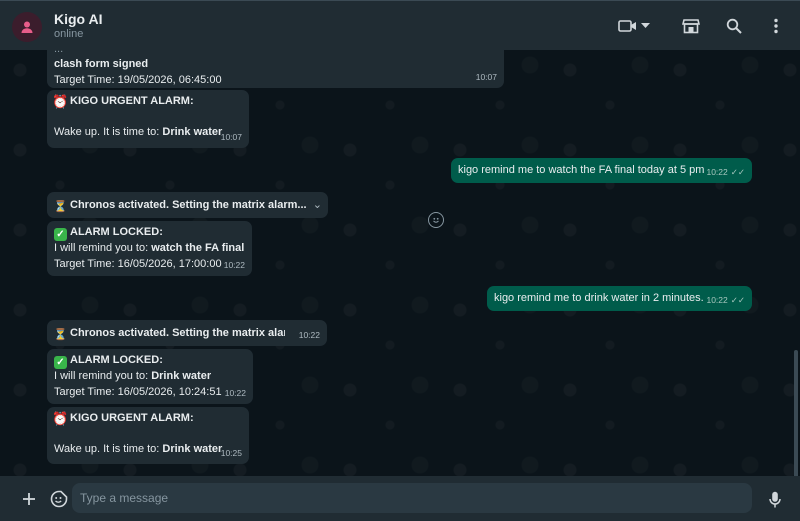 The height and width of the screenshot is (521, 800). What do you see at coordinates (101, 64) in the screenshot?
I see `message-bold-text: clash form signed` at bounding box center [101, 64].